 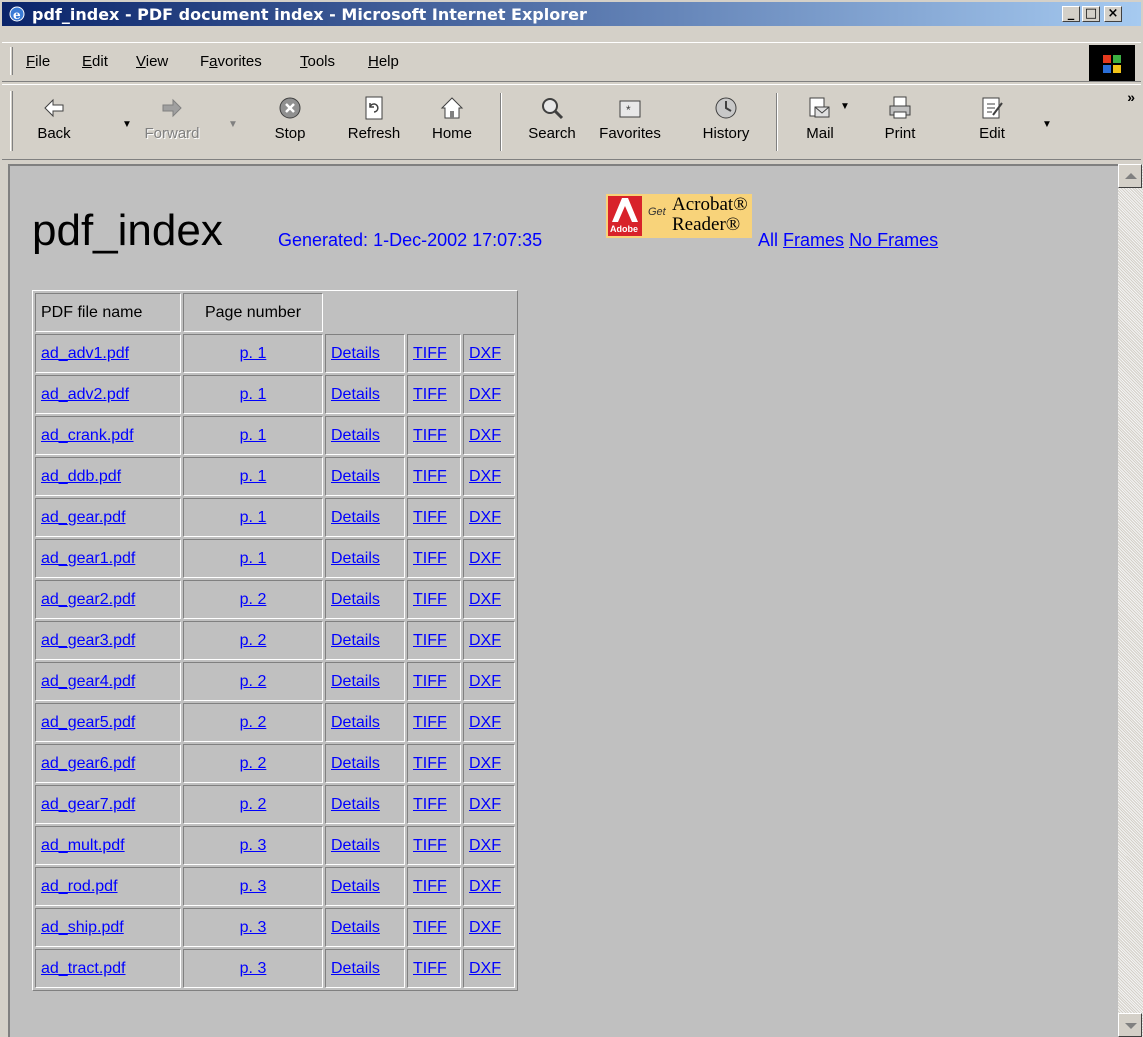 I want to click on back-button: Back, so click(x=54, y=123).